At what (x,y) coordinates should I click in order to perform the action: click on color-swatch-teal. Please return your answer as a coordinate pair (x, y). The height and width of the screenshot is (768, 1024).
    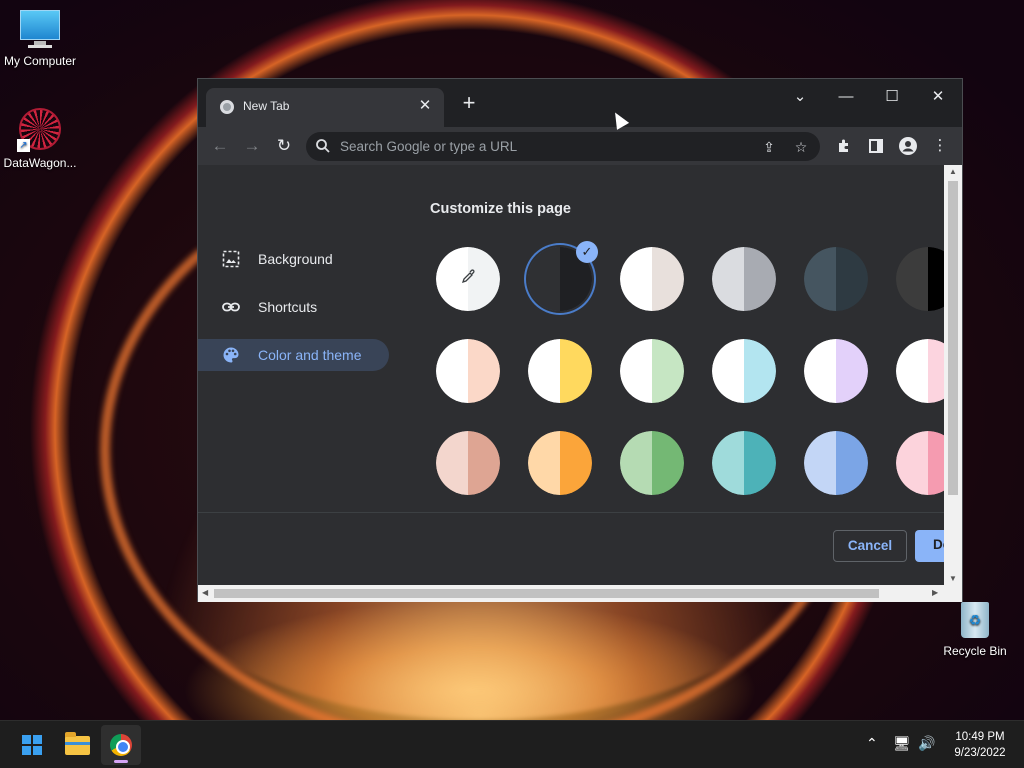
    Looking at the image, I should click on (744, 463).